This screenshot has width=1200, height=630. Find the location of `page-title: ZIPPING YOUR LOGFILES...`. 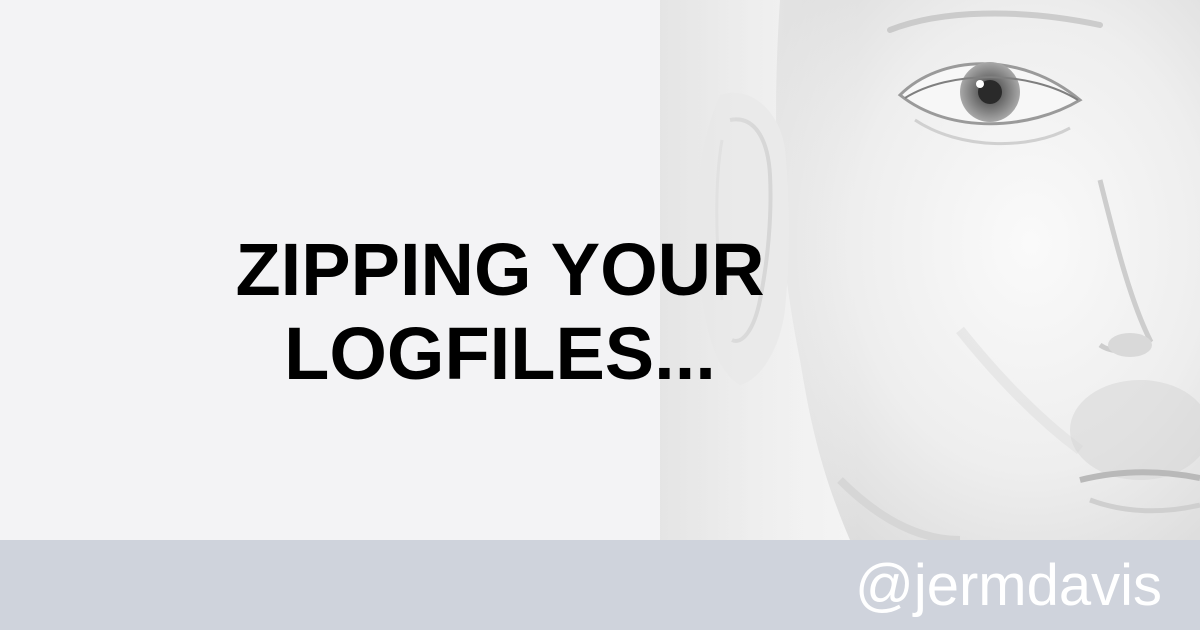

page-title: ZIPPING YOUR LOGFILES... is located at coordinates (500, 312).